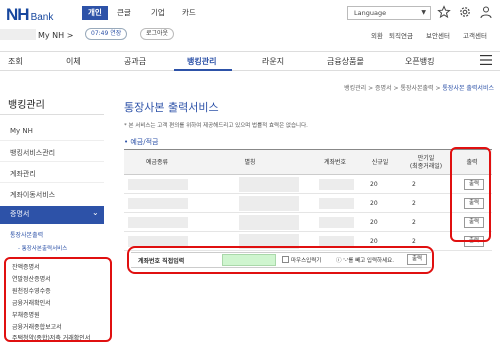 The height and width of the screenshot is (346, 500). I want to click on gnb-open-banking: 오픈뱅킹, so click(419, 61).